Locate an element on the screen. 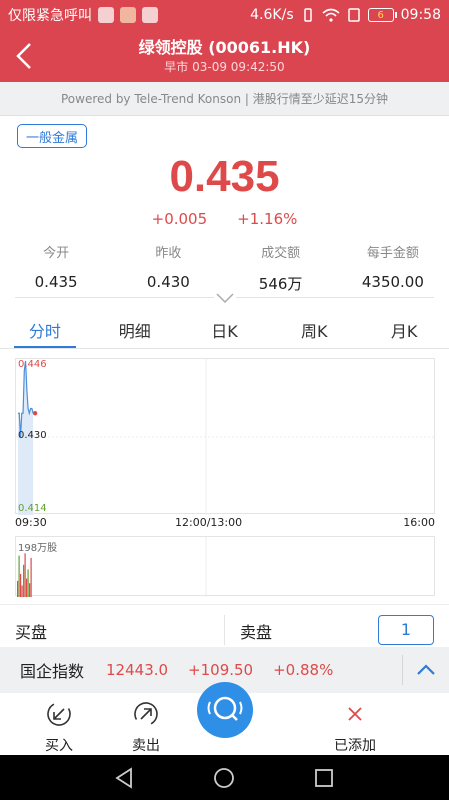  app-header: 绿领控股 (00061.HK) 早市 03-09 09:42:50 is located at coordinates (224, 56).